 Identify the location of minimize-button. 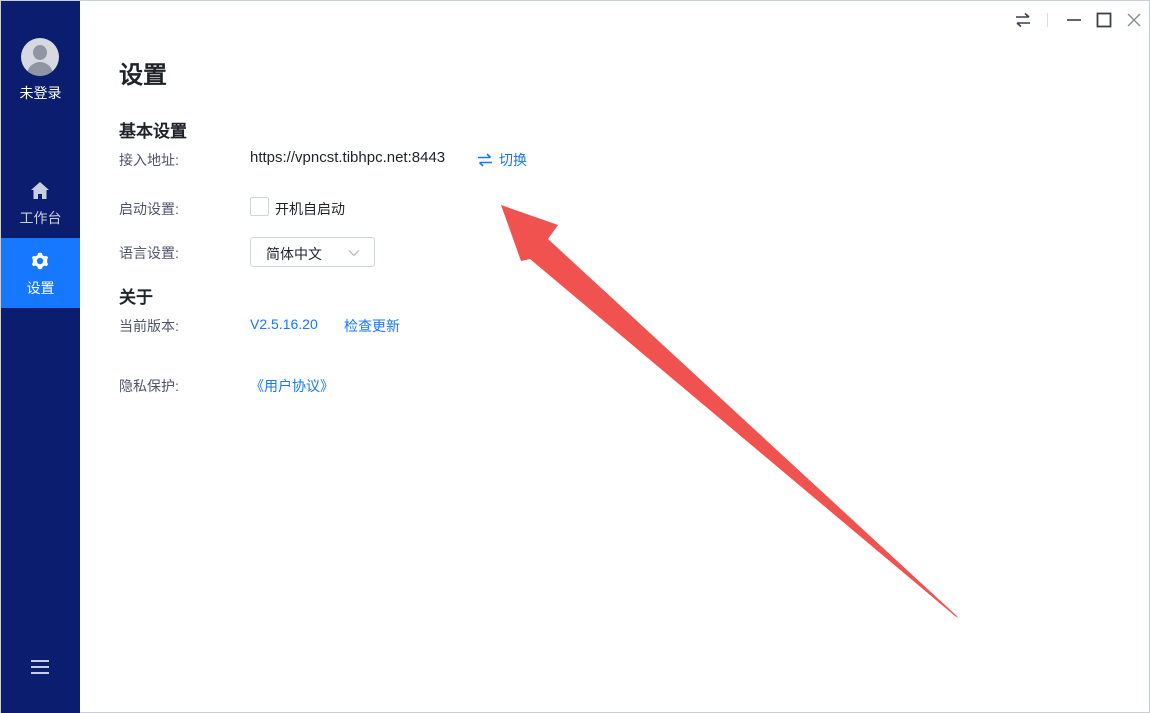
(1074, 20).